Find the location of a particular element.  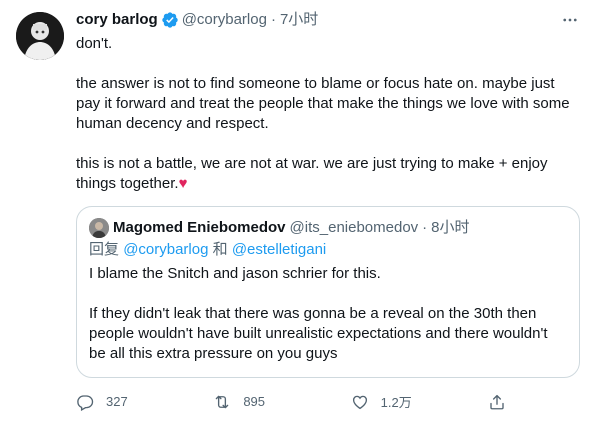

reply-mention: @estelletigani is located at coordinates (279, 249).